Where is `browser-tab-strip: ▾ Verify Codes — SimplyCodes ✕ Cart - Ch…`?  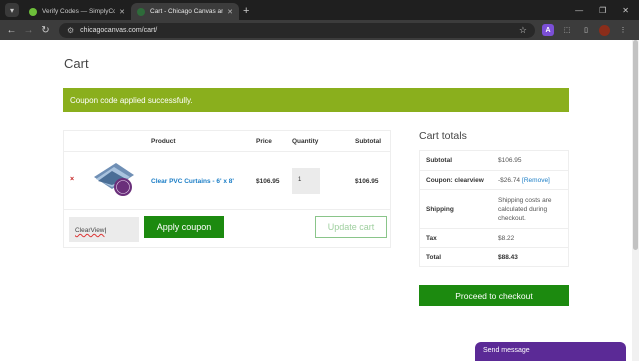
browser-tab-strip: ▾ Verify Codes — SimplyCodes ✕ Cart - Ch… is located at coordinates (319, 10).